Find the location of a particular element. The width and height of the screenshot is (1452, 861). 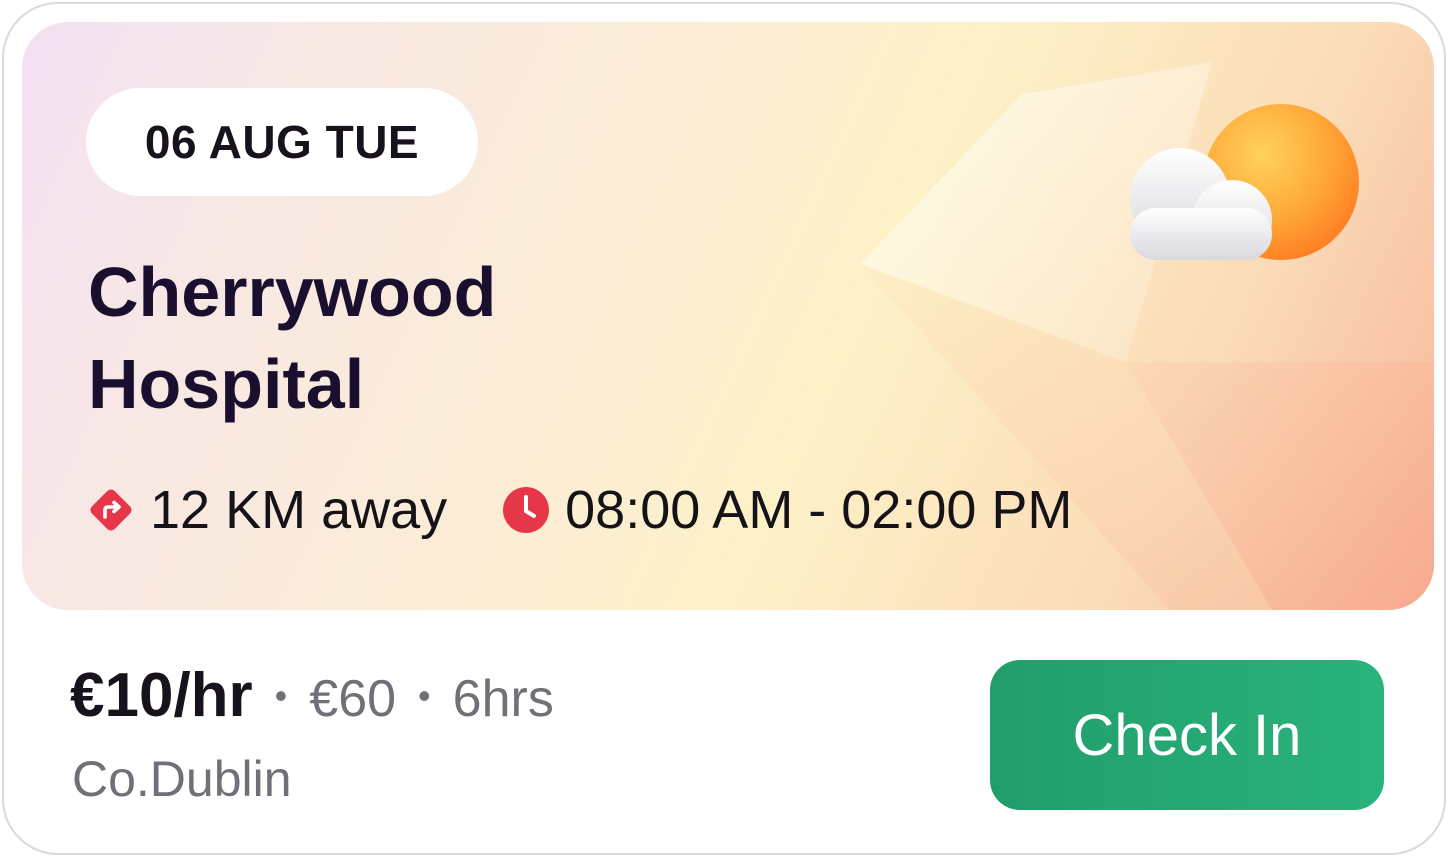

hourly-rate: €10/hr is located at coordinates (161, 695).